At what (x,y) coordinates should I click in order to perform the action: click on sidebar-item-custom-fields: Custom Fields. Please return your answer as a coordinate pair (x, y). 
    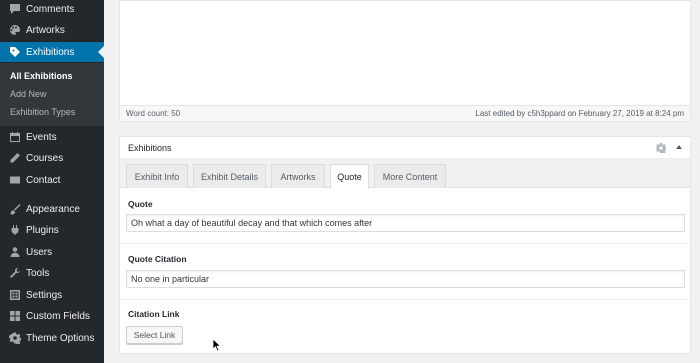
    Looking at the image, I should click on (52, 316).